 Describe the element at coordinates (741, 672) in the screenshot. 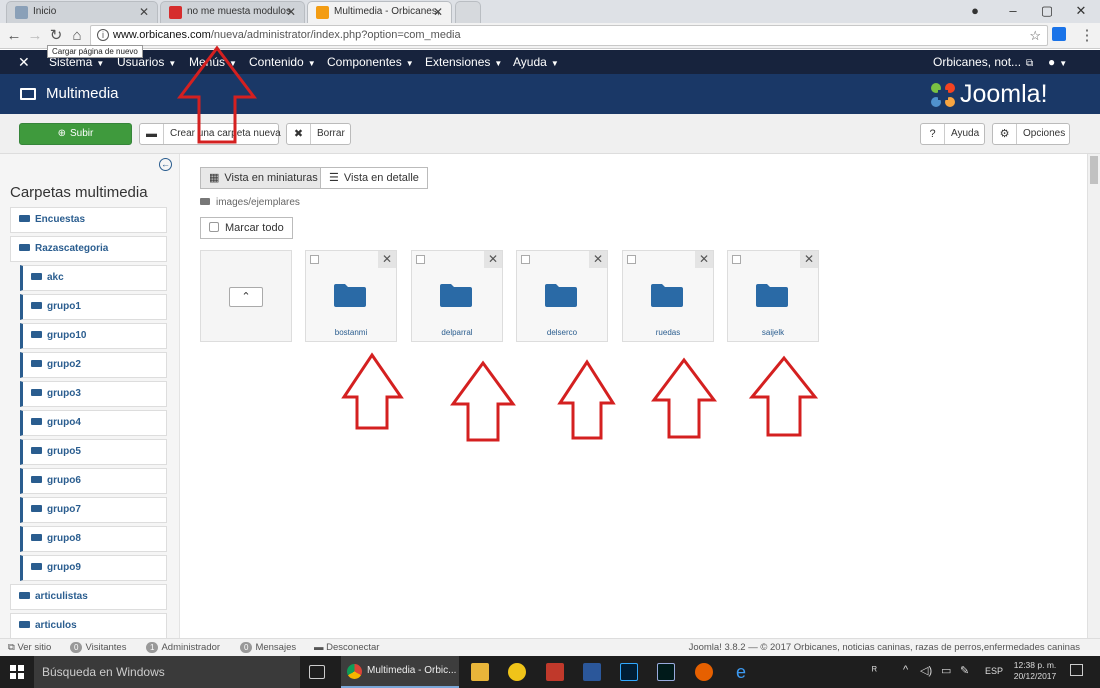

I see `edge-icon: e` at that location.